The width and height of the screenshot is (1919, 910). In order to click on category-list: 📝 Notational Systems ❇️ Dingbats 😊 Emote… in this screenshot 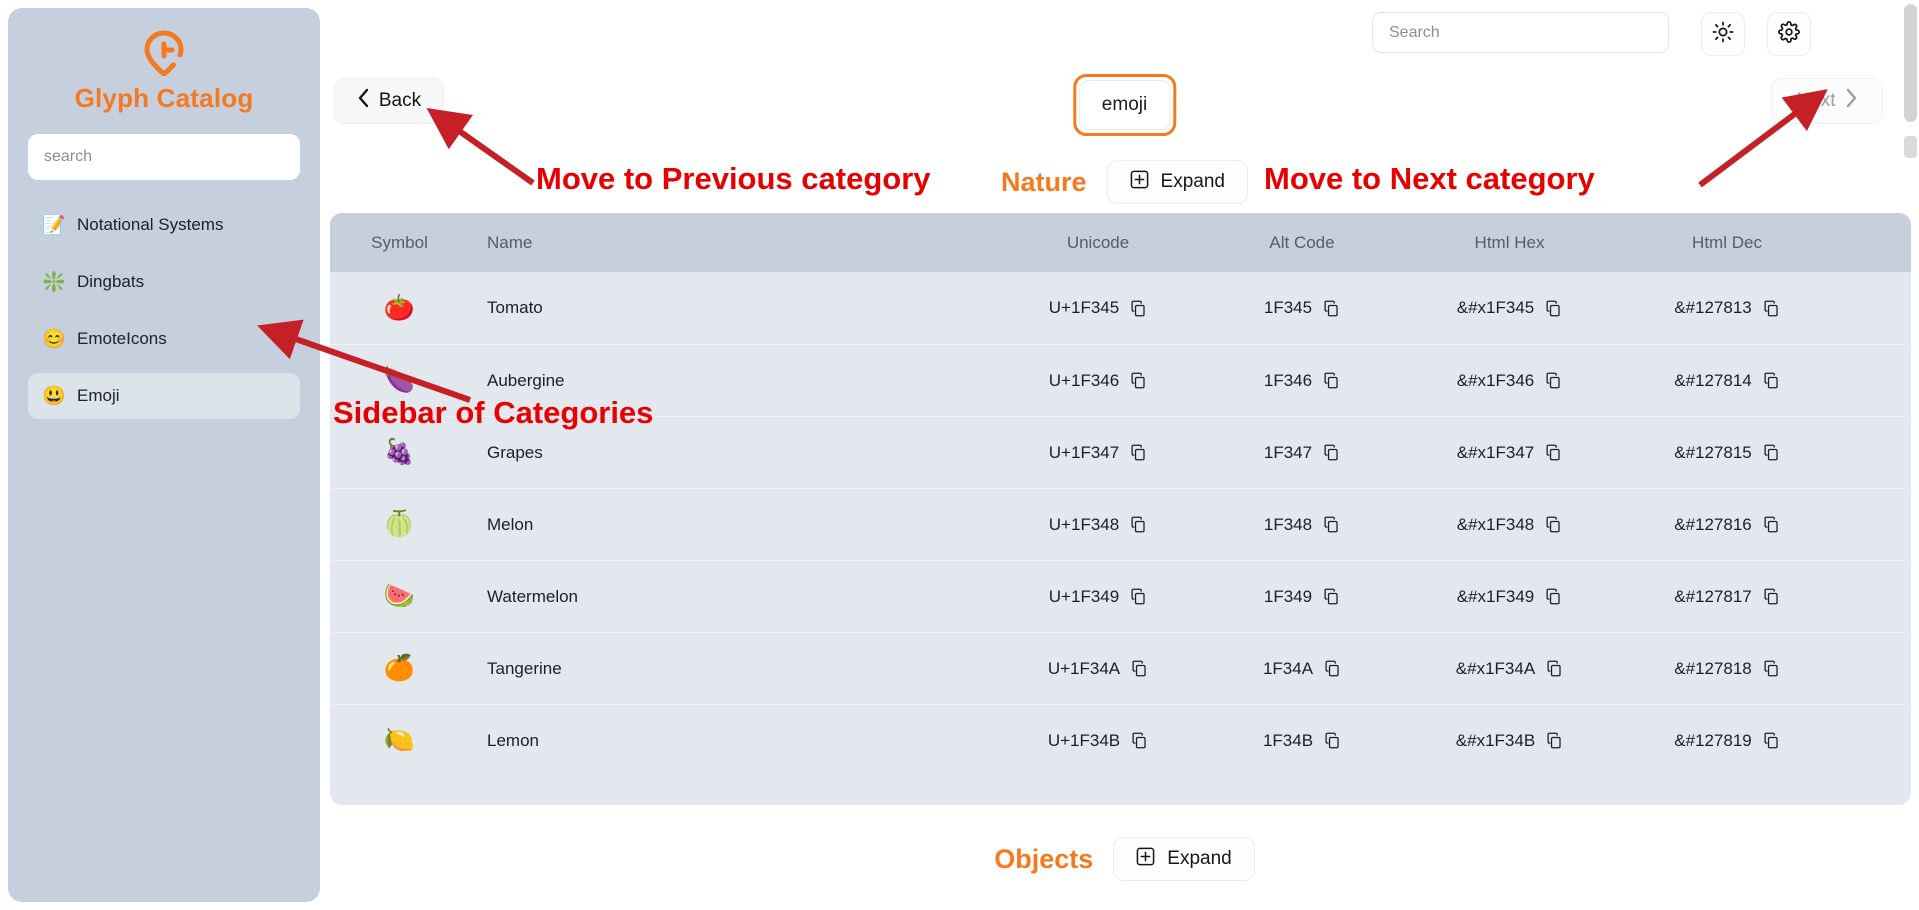, I will do `click(164, 311)`.